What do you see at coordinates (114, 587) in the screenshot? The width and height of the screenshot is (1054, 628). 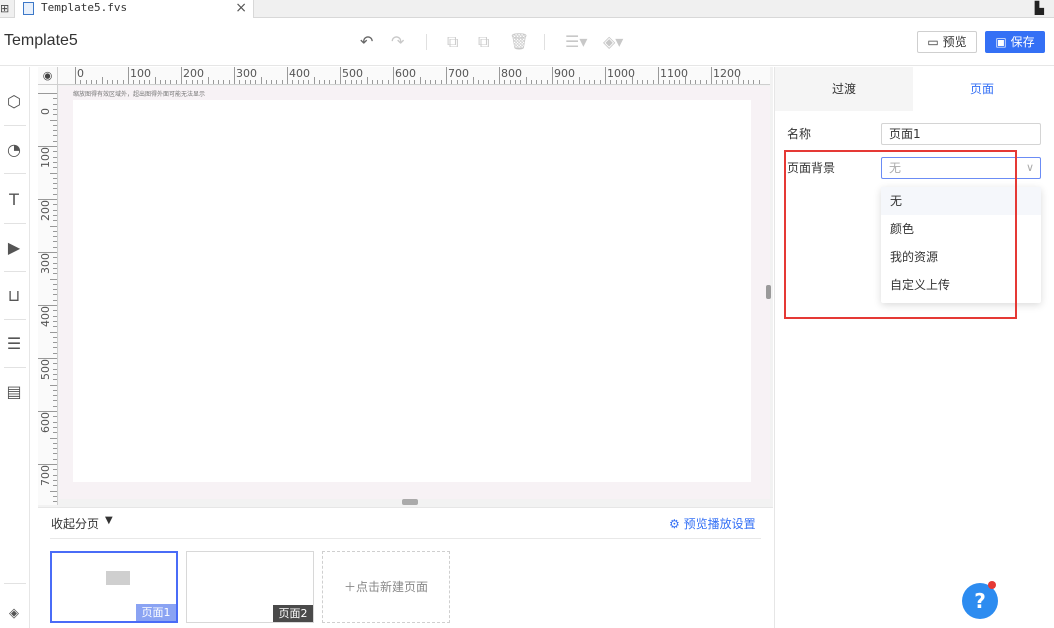 I see `page-thumbnail-1: 页面1` at bounding box center [114, 587].